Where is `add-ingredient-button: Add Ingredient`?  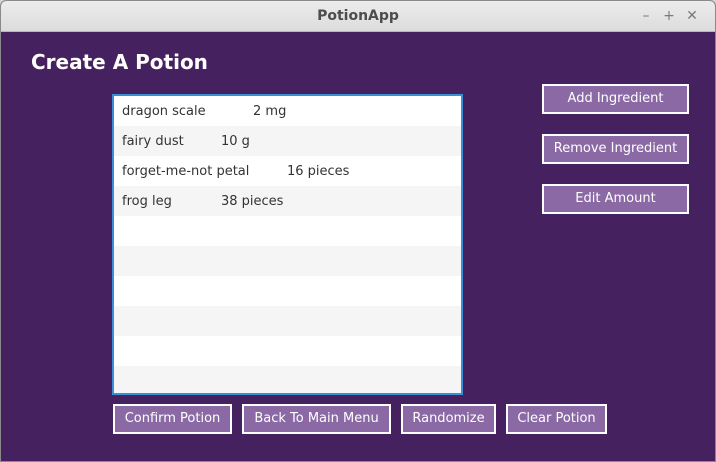
add-ingredient-button: Add Ingredient is located at coordinates (615, 99).